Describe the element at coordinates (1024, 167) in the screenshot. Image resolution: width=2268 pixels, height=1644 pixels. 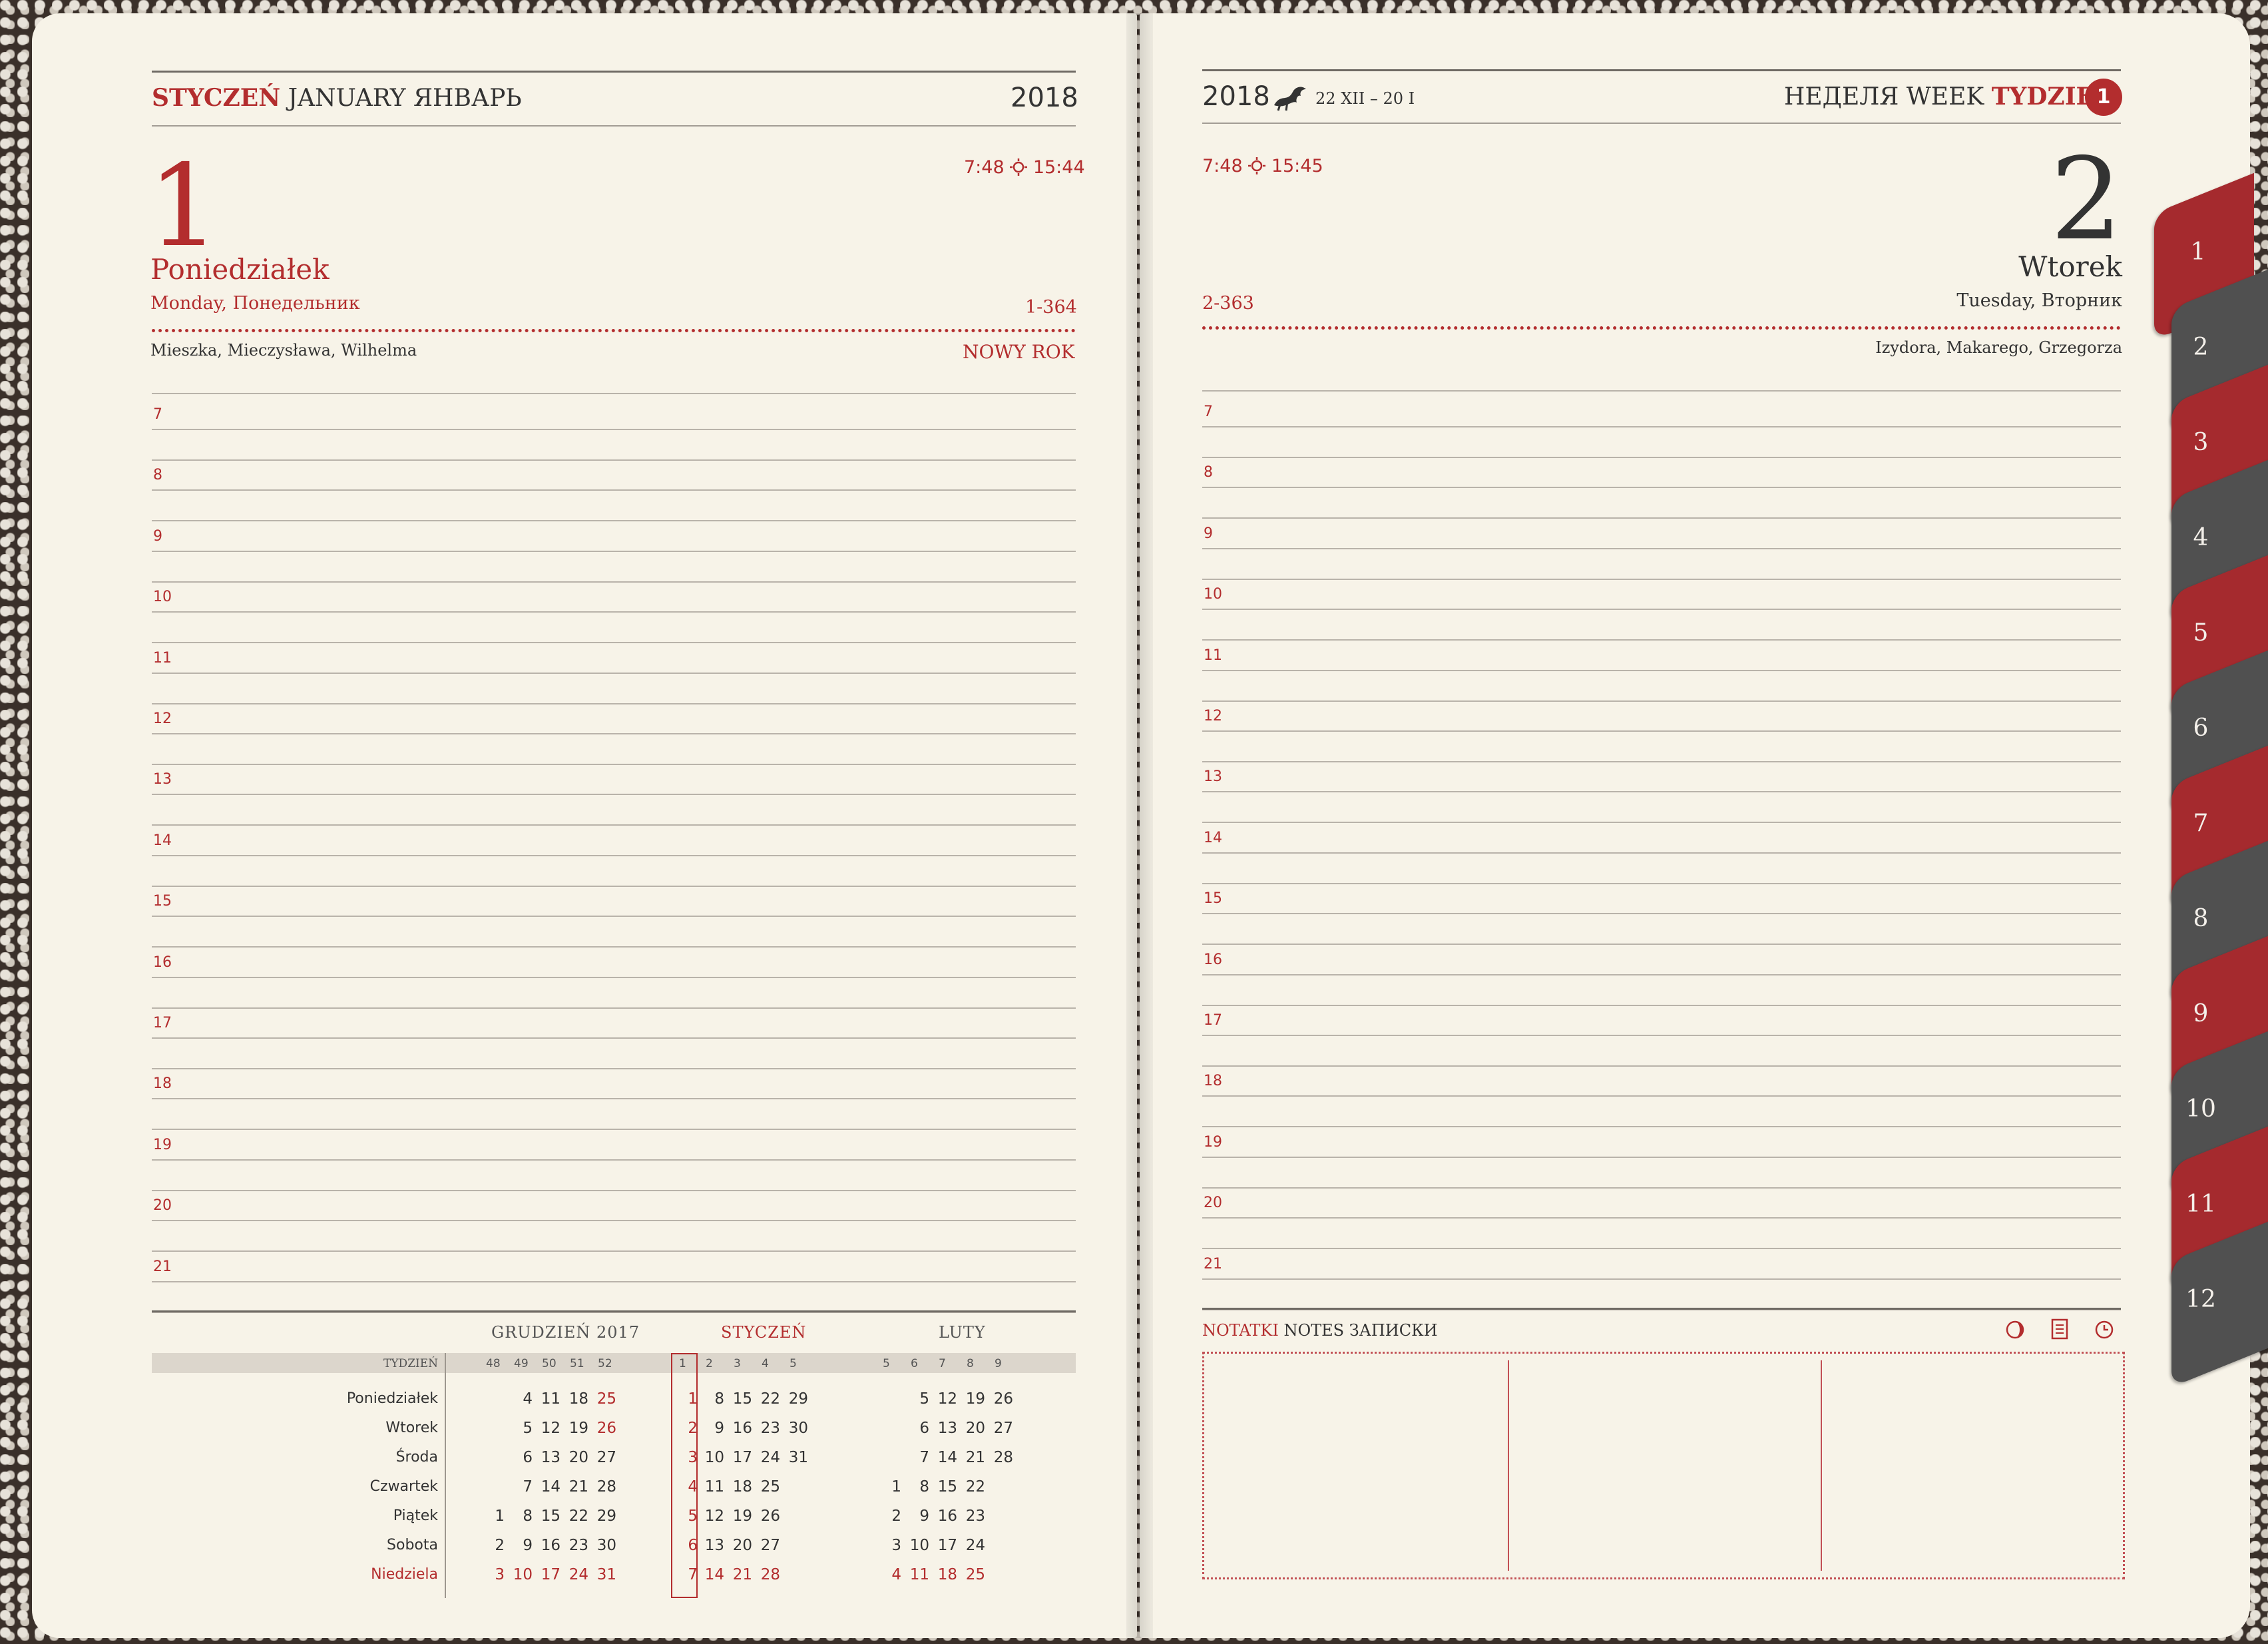
I see `left-sun-times: 7:48 15:44` at that location.